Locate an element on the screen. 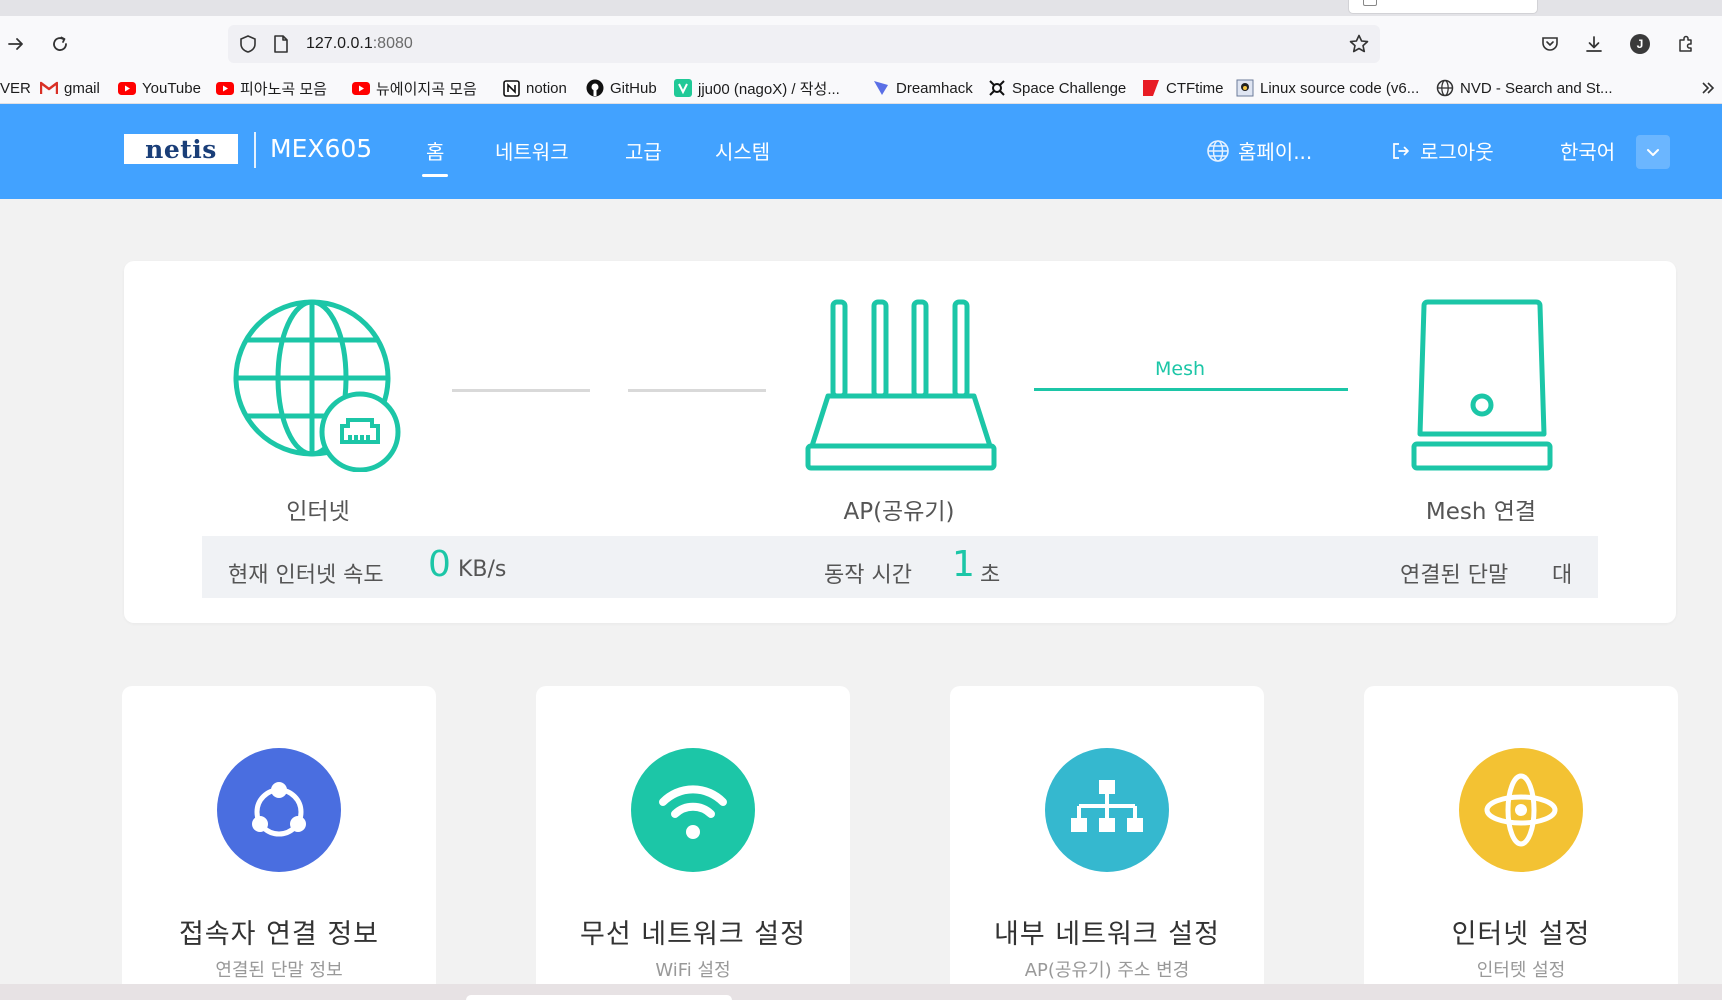 This screenshot has width=1722, height=1000. extensions-button is located at coordinates (1686, 44).